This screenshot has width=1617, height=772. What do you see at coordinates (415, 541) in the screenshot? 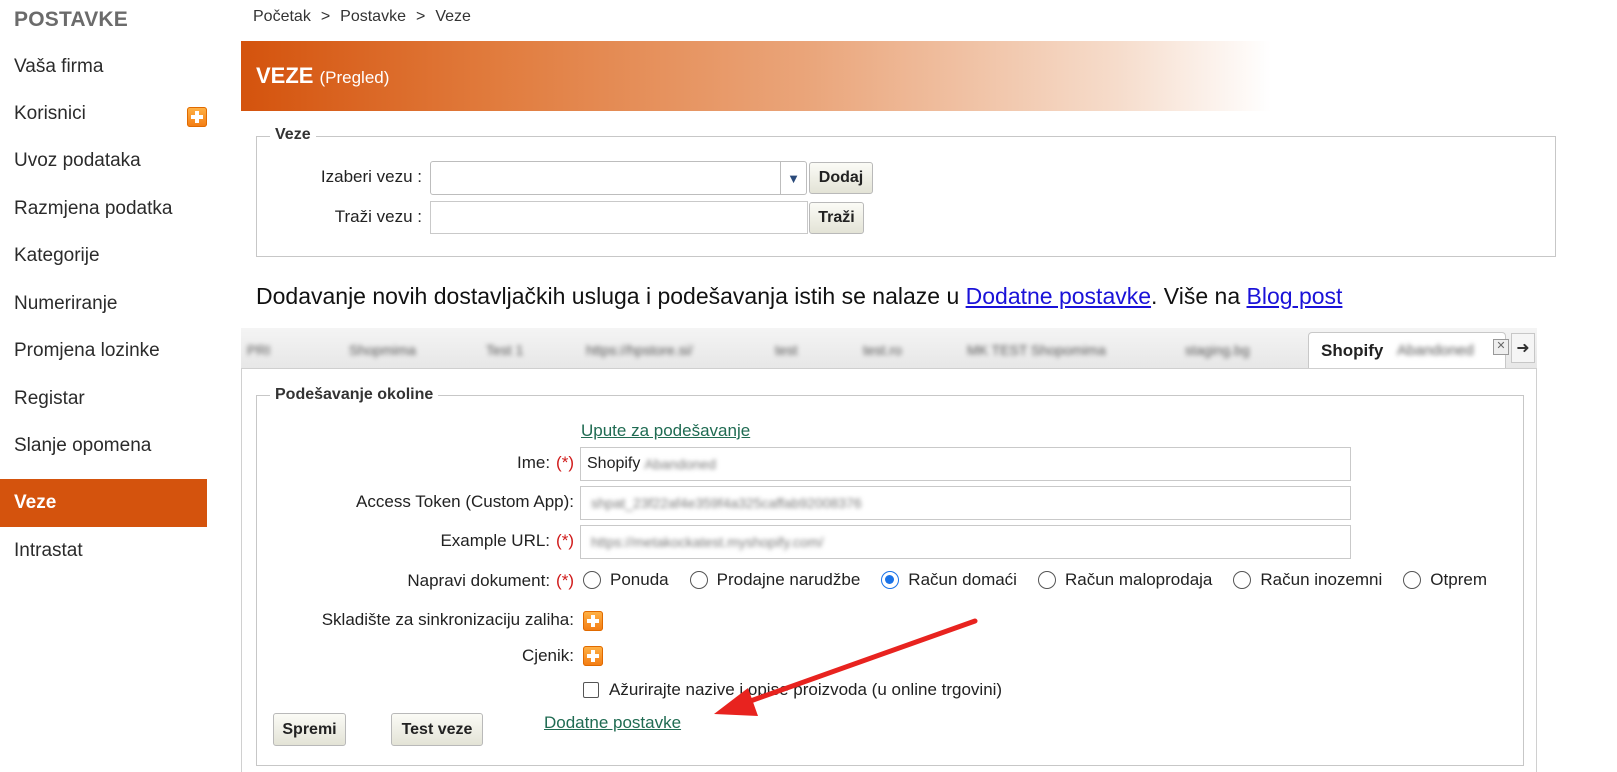
I see `example-url-label: Example URL: (*)` at bounding box center [415, 541].